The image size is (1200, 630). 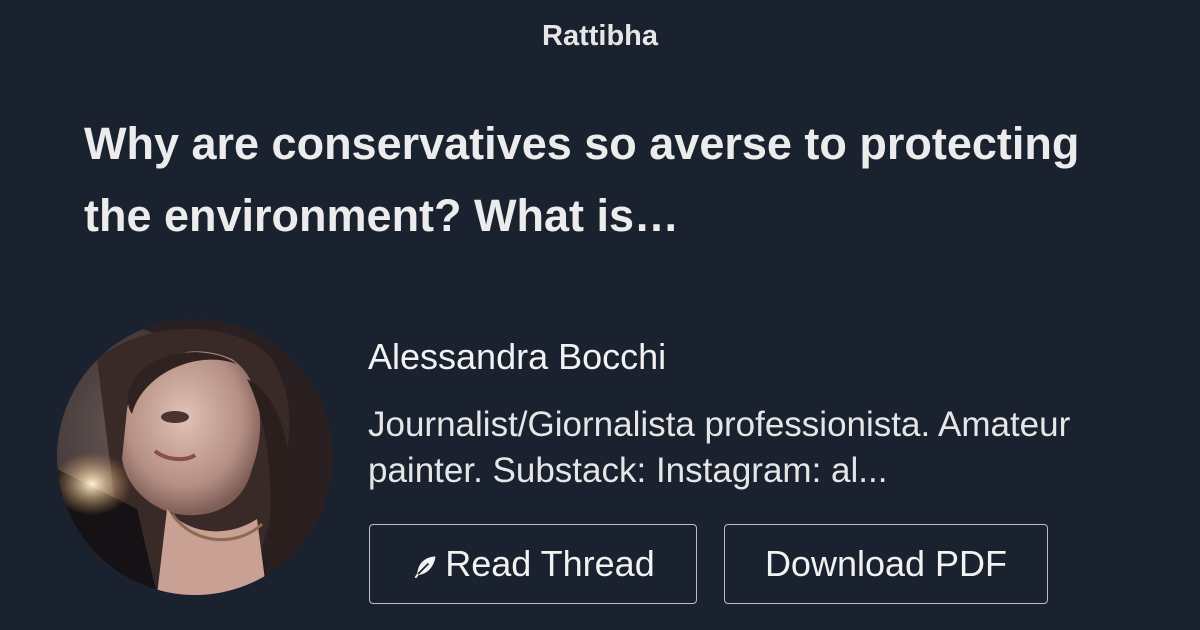 I want to click on author-avatar, so click(x=195, y=457).